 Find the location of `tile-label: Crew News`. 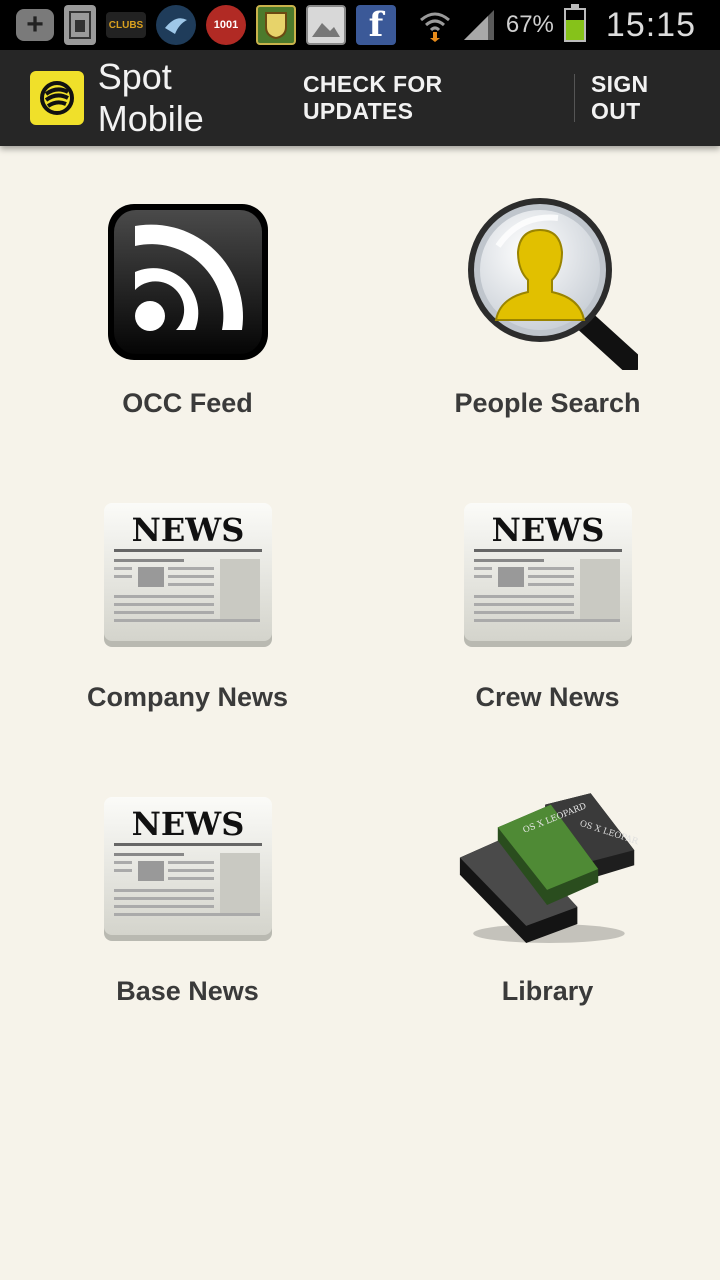

tile-label: Crew News is located at coordinates (547, 697).